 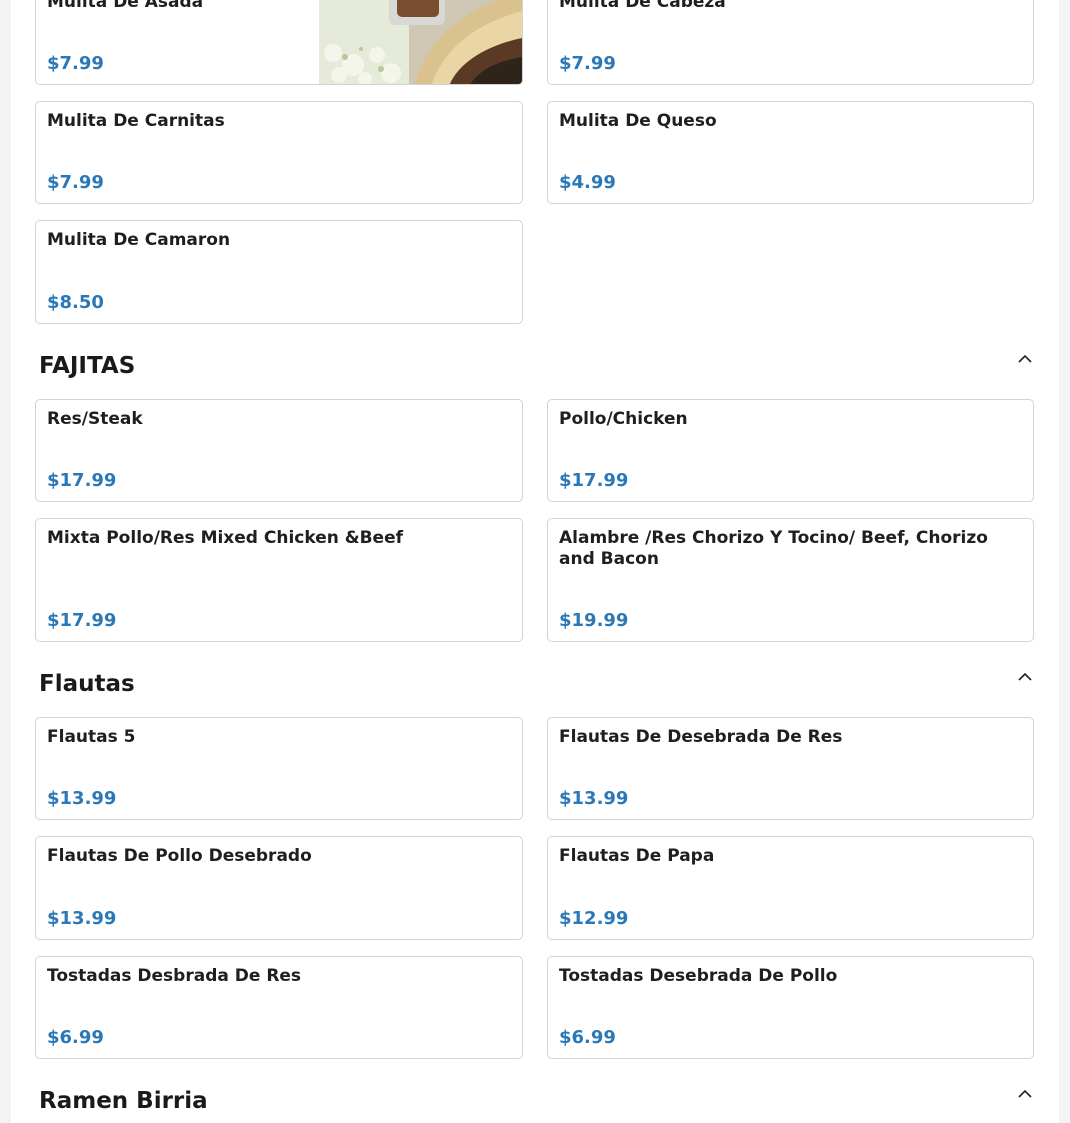 What do you see at coordinates (279, 152) in the screenshot?
I see `menu-item-card: Mulita De Carnitas $7.99` at bounding box center [279, 152].